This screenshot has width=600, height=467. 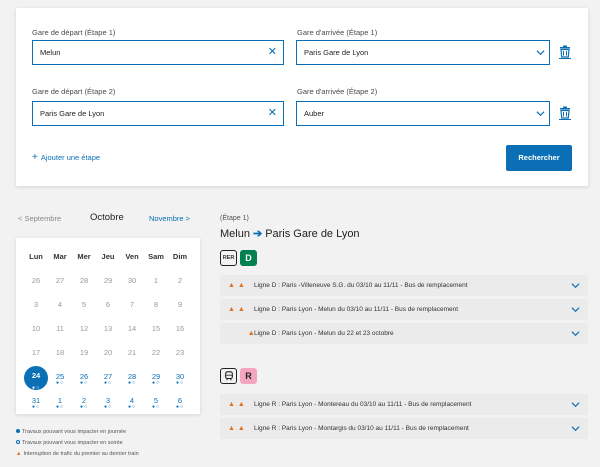 What do you see at coordinates (36, 256) in the screenshot?
I see `weekday-header: Lun` at bounding box center [36, 256].